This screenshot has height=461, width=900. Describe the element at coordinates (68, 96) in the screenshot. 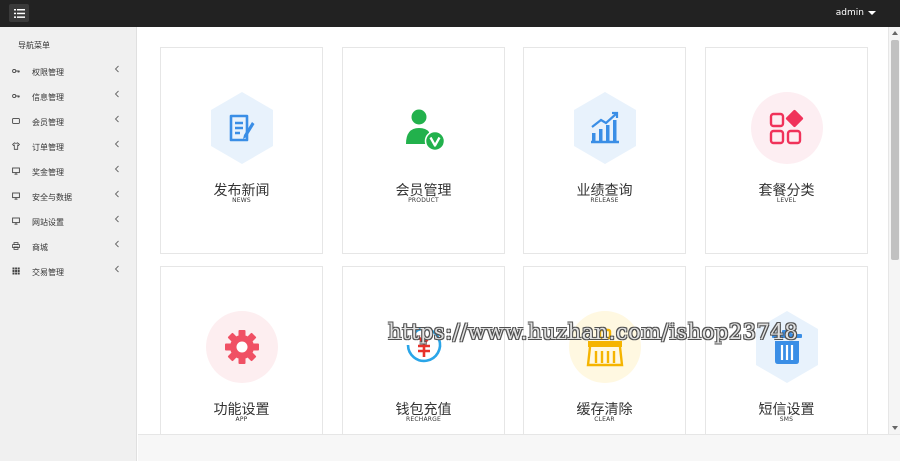

I see `sidebar-item-info: 信息管理` at that location.